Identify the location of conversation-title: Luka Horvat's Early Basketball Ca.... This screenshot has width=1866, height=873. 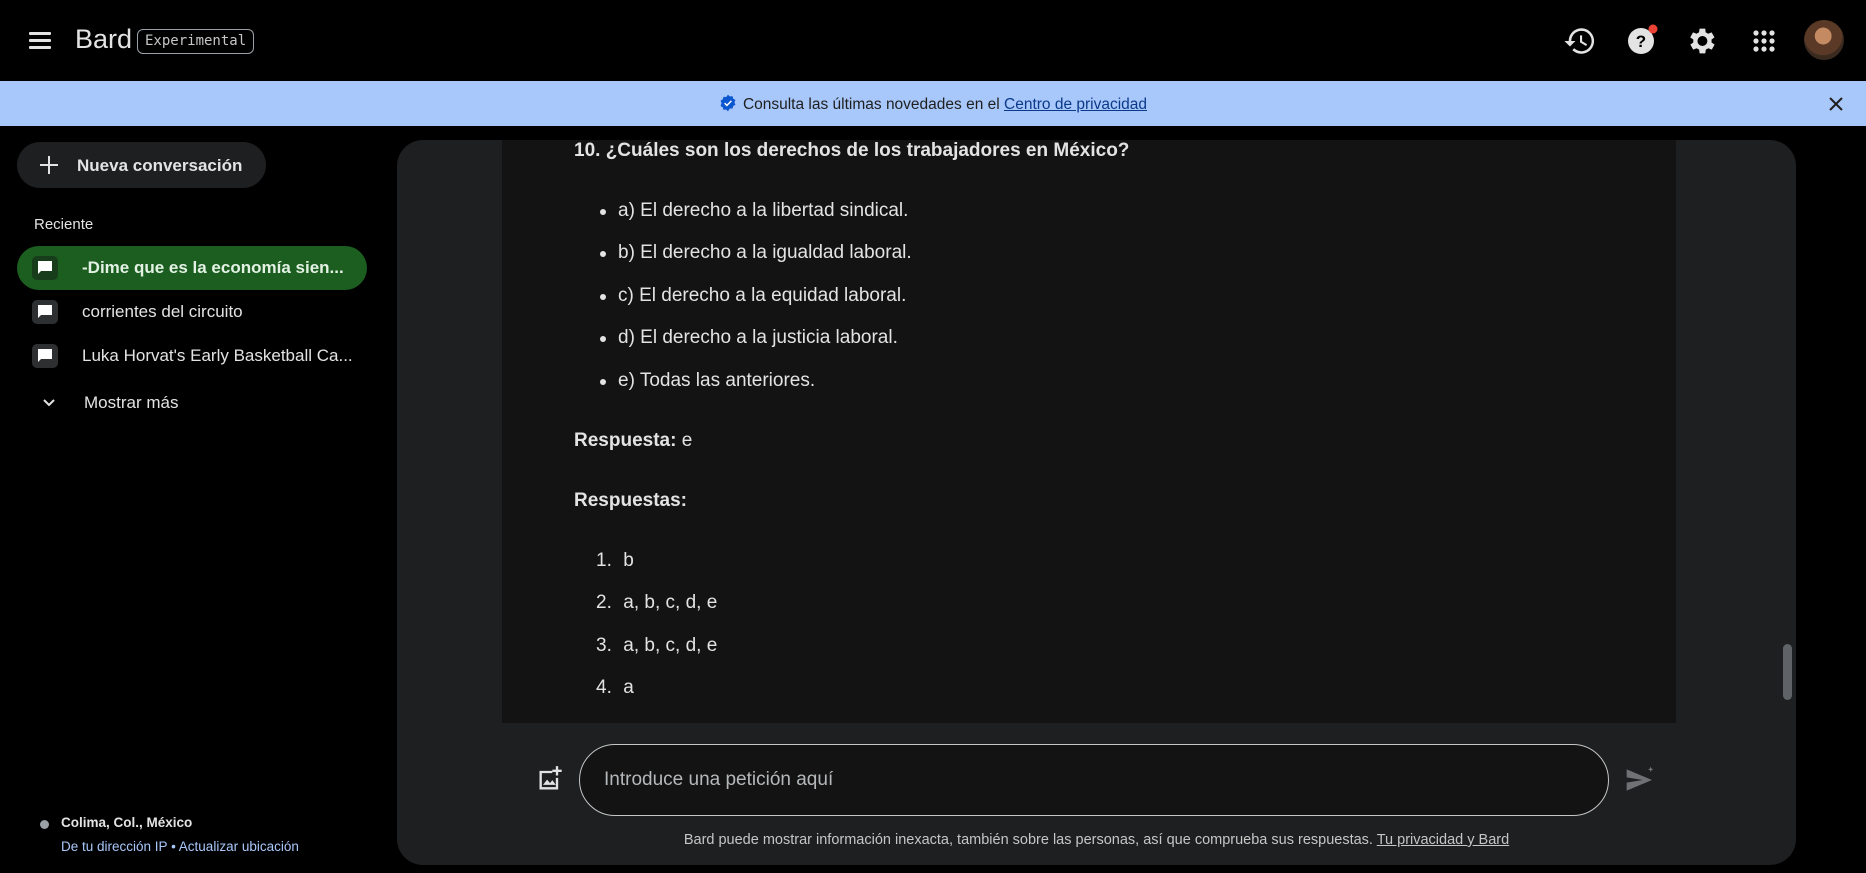
(217, 355).